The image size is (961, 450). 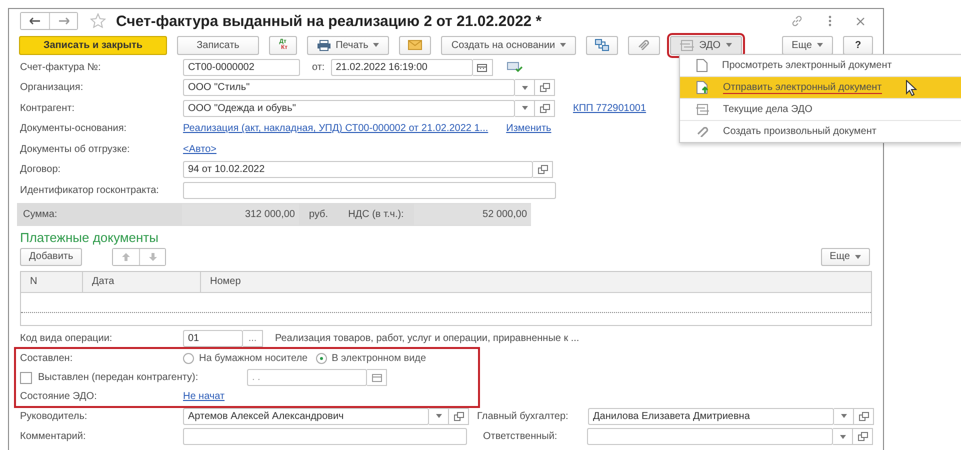 What do you see at coordinates (67, 338) in the screenshot?
I see `field-label: Код вида операции:` at bounding box center [67, 338].